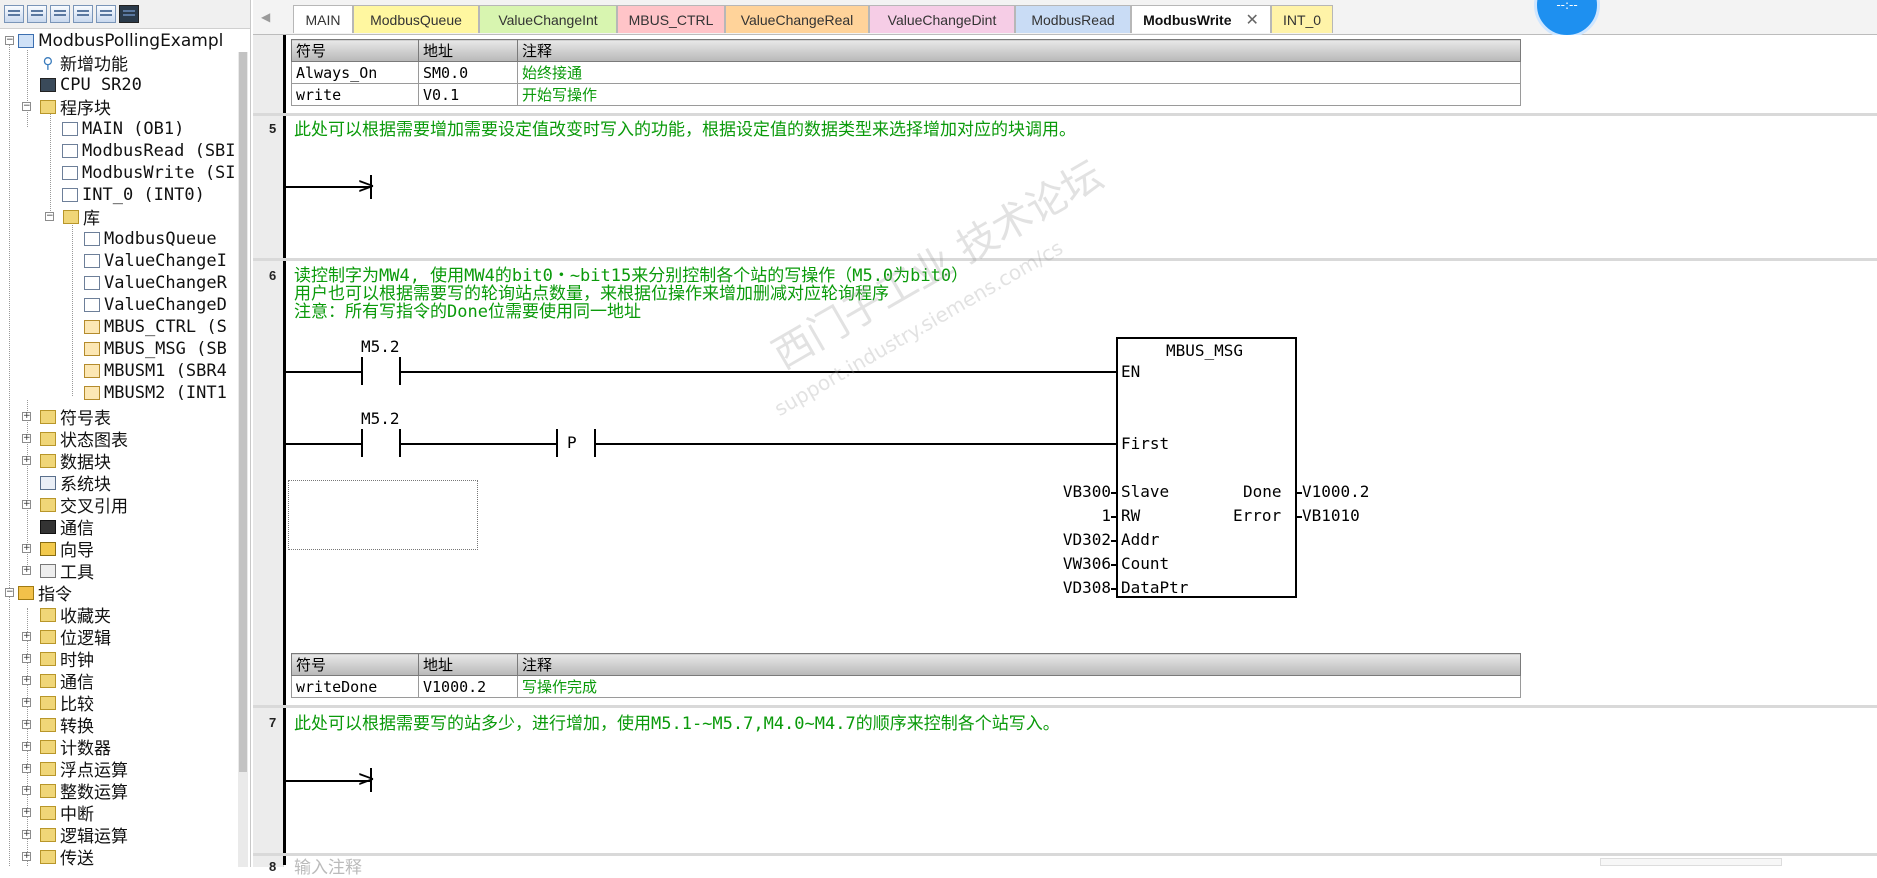 The image size is (1877, 878). What do you see at coordinates (58, 725) in the screenshot?
I see `tree-instr-item: + 转换` at bounding box center [58, 725].